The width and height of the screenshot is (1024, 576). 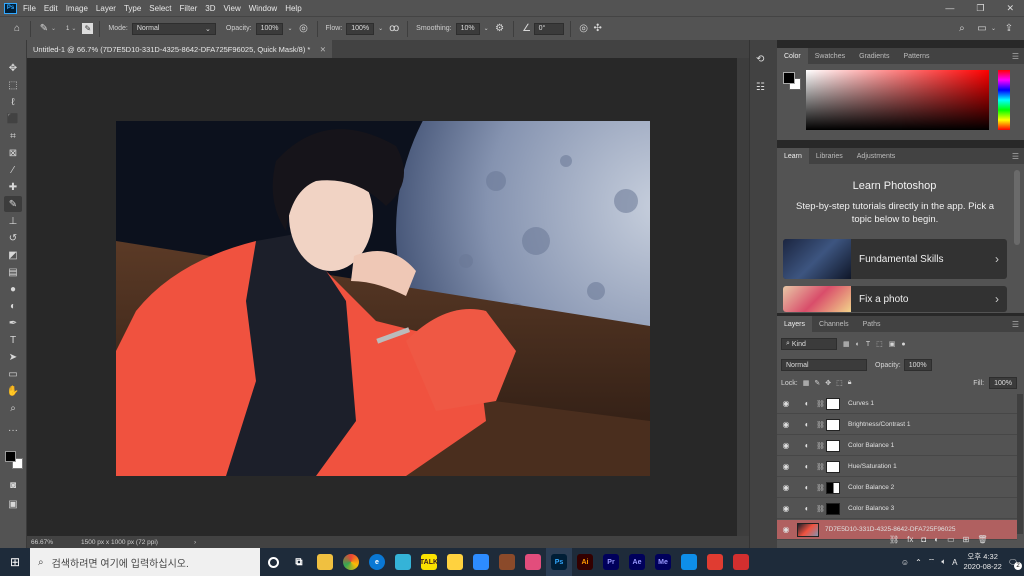 I want to click on quick-mask-icon: ◙, so click(x=13, y=485).